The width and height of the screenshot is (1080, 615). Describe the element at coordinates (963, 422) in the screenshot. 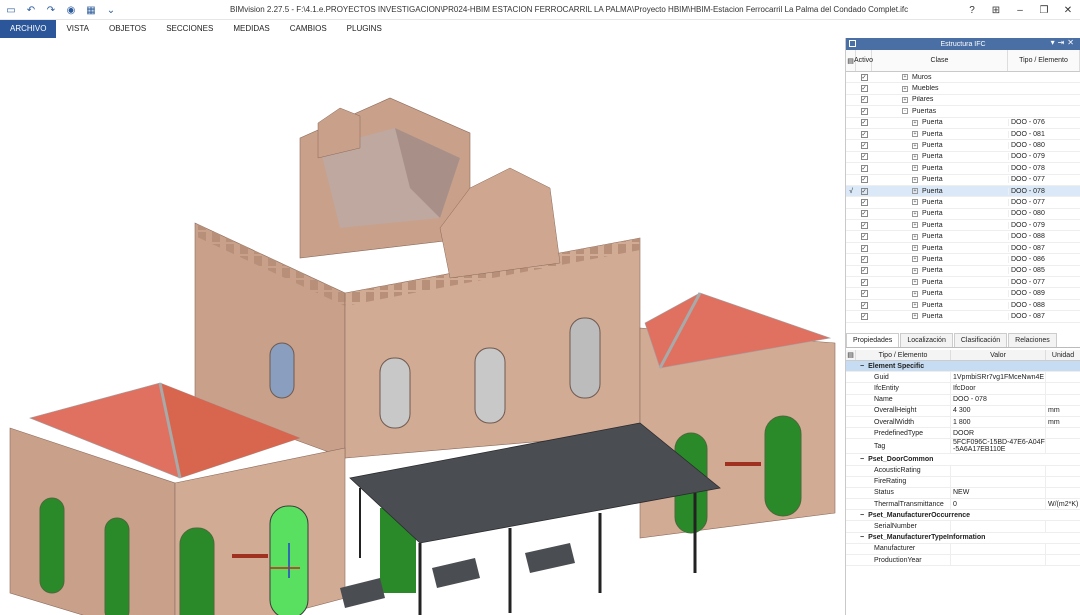

I see `property-row: OverallWidth 1 800 mm` at that location.